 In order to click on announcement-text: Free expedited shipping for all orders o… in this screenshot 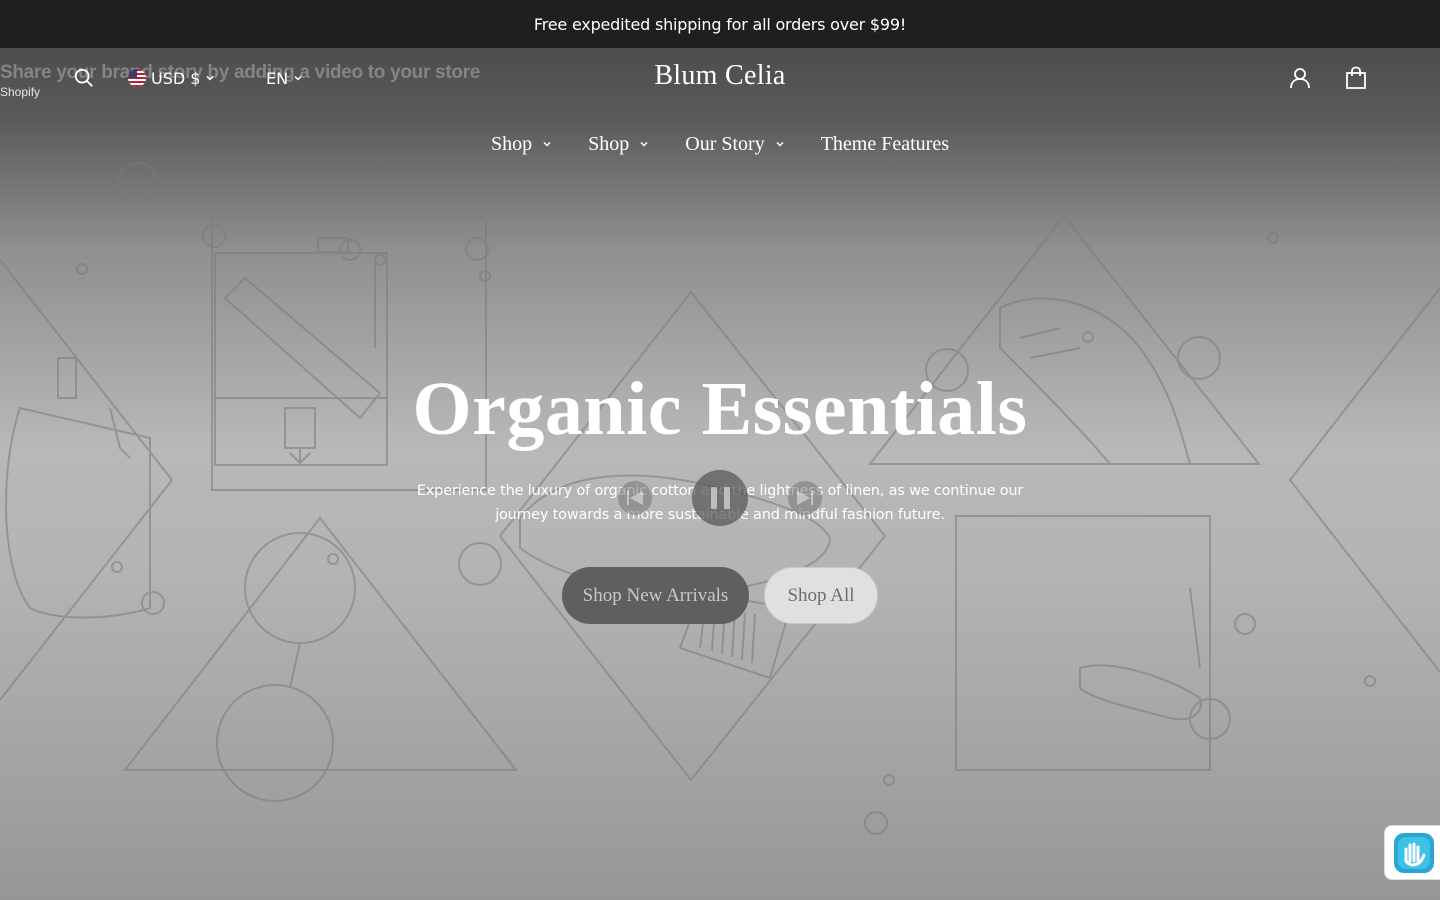, I will do `click(720, 24)`.